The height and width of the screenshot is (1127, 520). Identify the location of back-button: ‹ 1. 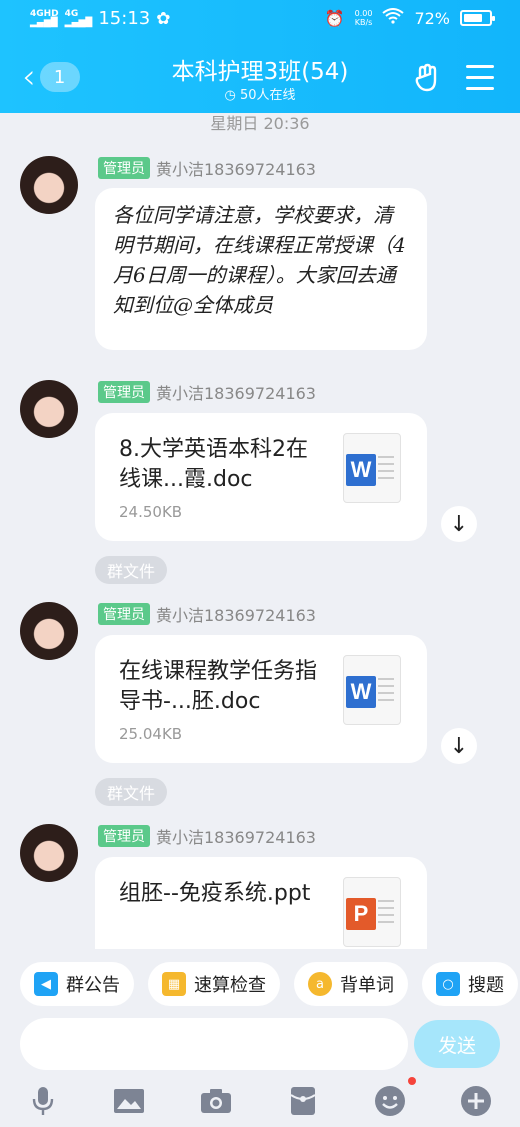
(52, 77).